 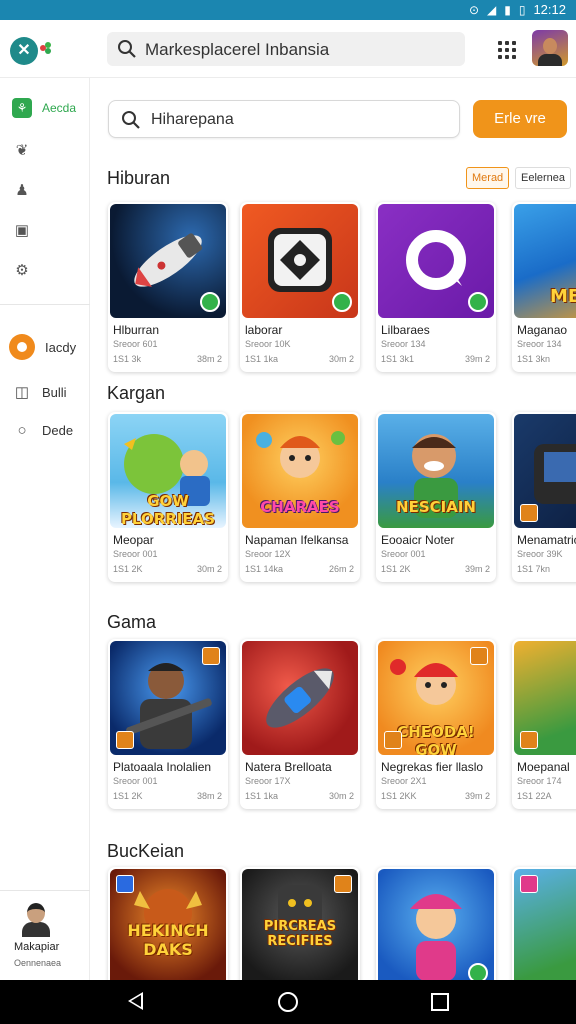 I want to click on app-art-rocket-ship, so click(x=300, y=698).